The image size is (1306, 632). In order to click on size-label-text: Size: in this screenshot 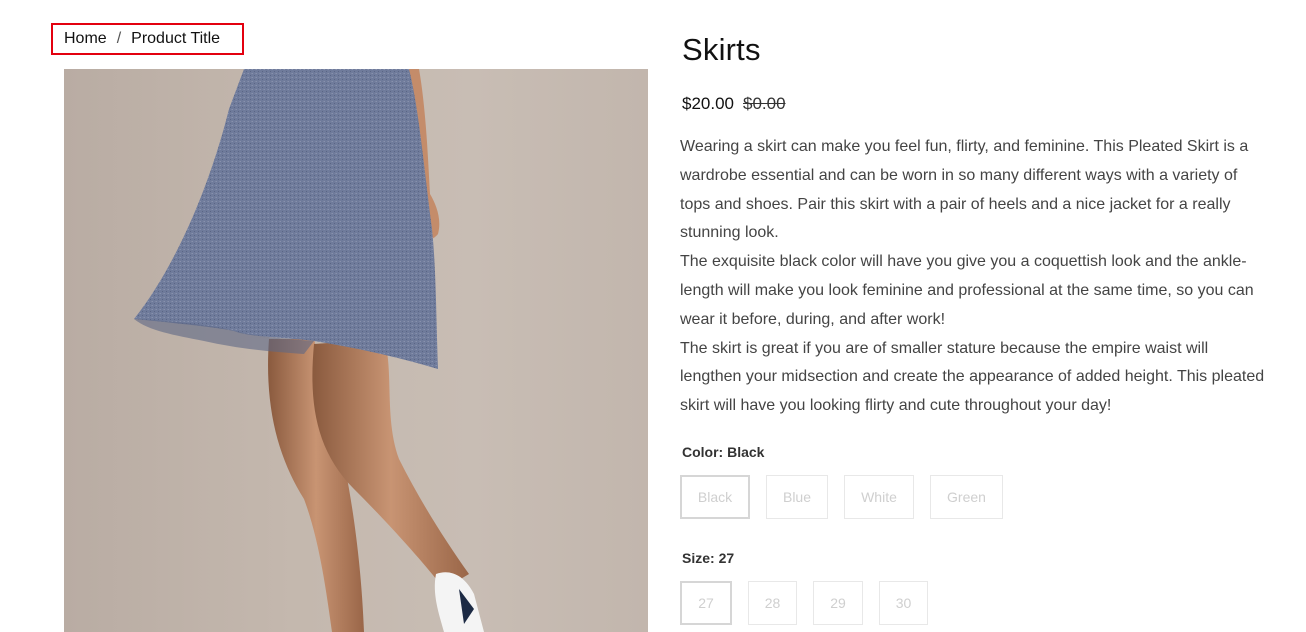, I will do `click(698, 558)`.